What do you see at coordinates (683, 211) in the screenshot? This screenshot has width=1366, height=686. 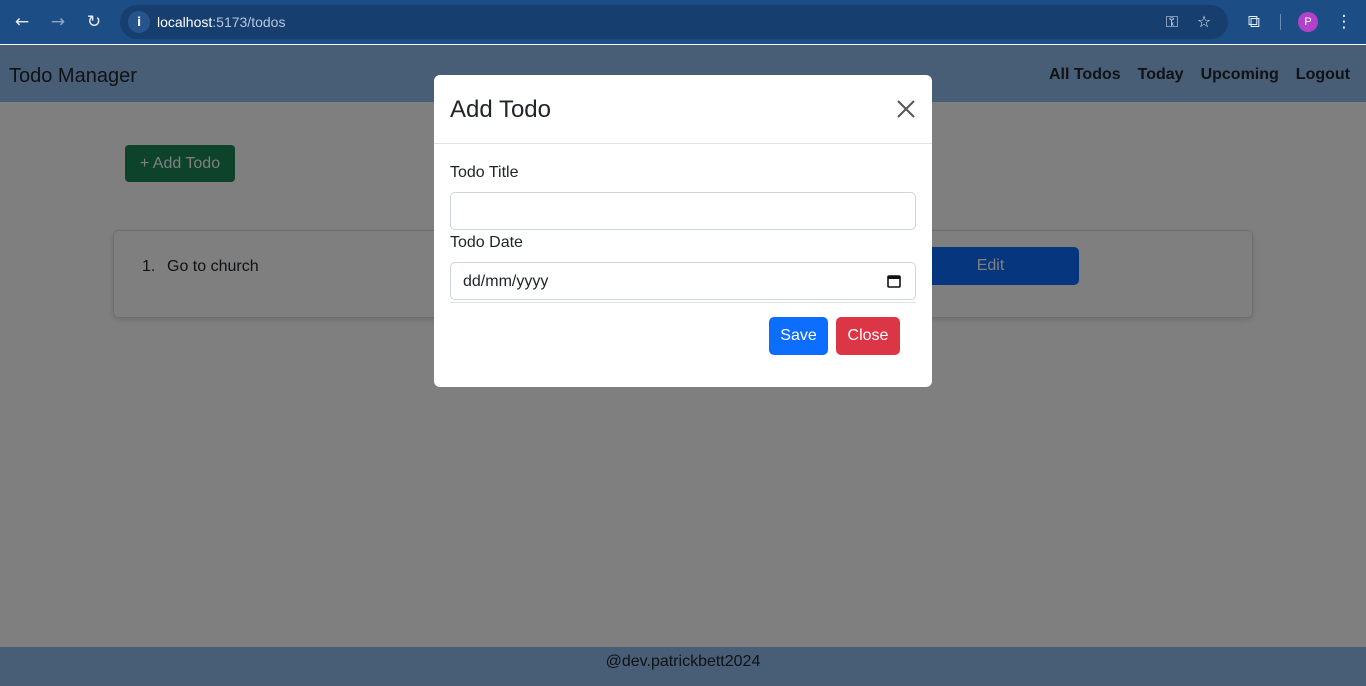 I see `todo-title-input` at bounding box center [683, 211].